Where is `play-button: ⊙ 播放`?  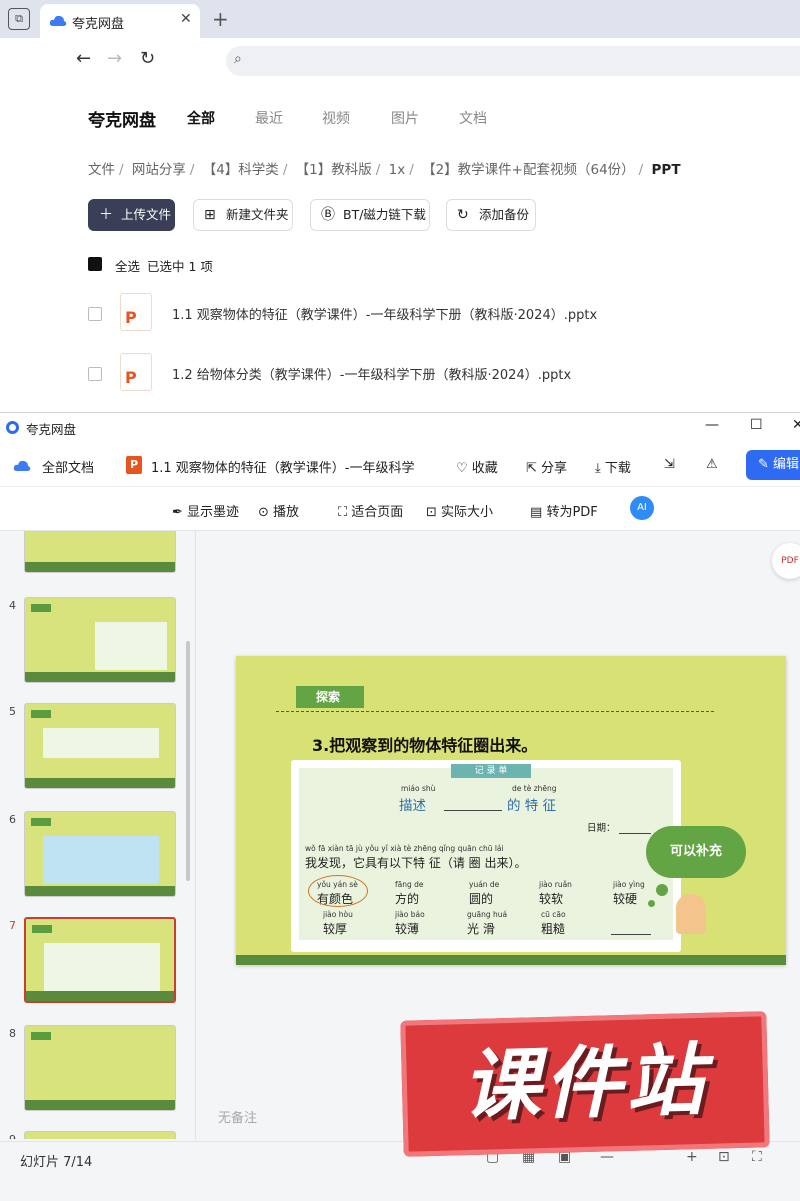
play-button: ⊙ 播放 is located at coordinates (278, 510).